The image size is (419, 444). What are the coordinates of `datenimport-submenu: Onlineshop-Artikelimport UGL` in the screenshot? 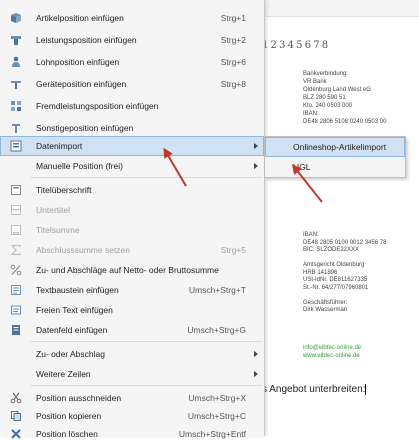 It's located at (335, 157).